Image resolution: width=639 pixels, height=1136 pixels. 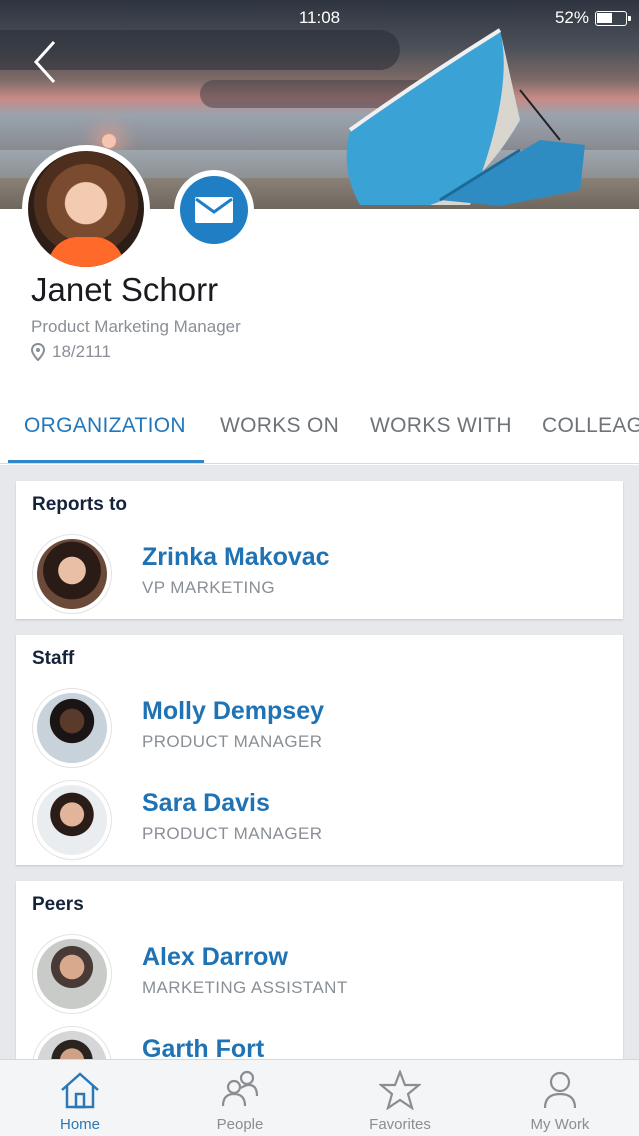 What do you see at coordinates (400, 1090) in the screenshot?
I see `star-icon` at bounding box center [400, 1090].